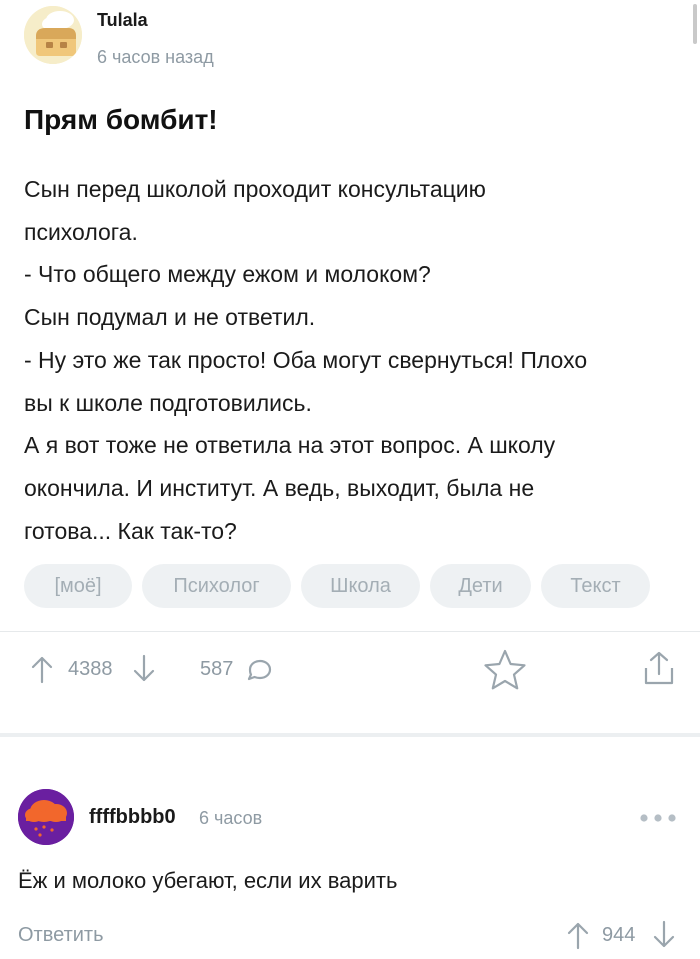  I want to click on comment-downvote-icon, so click(664, 935).